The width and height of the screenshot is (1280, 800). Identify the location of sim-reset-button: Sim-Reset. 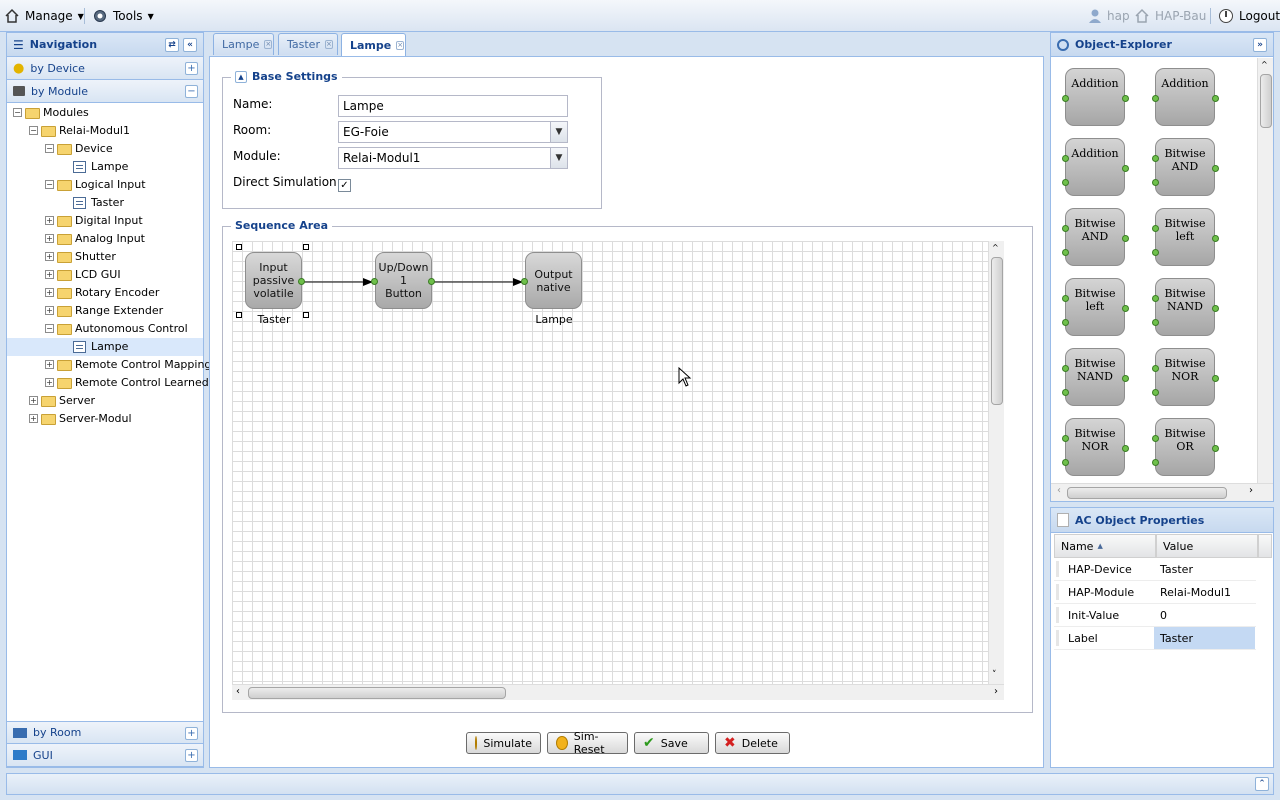
(587, 743).